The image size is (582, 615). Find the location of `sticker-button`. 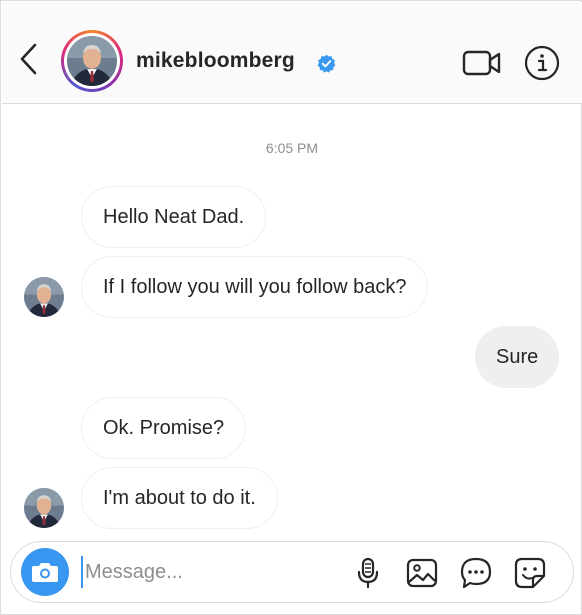

sticker-button is located at coordinates (530, 573).